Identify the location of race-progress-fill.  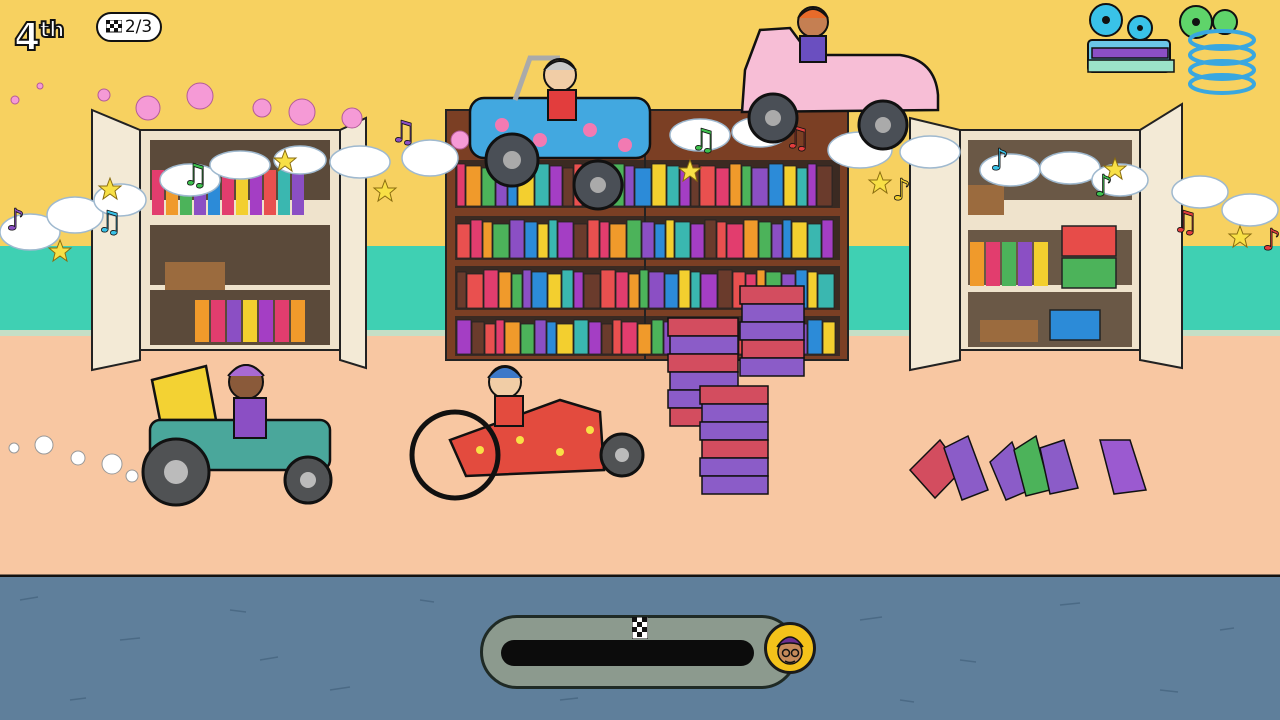
(627, 653).